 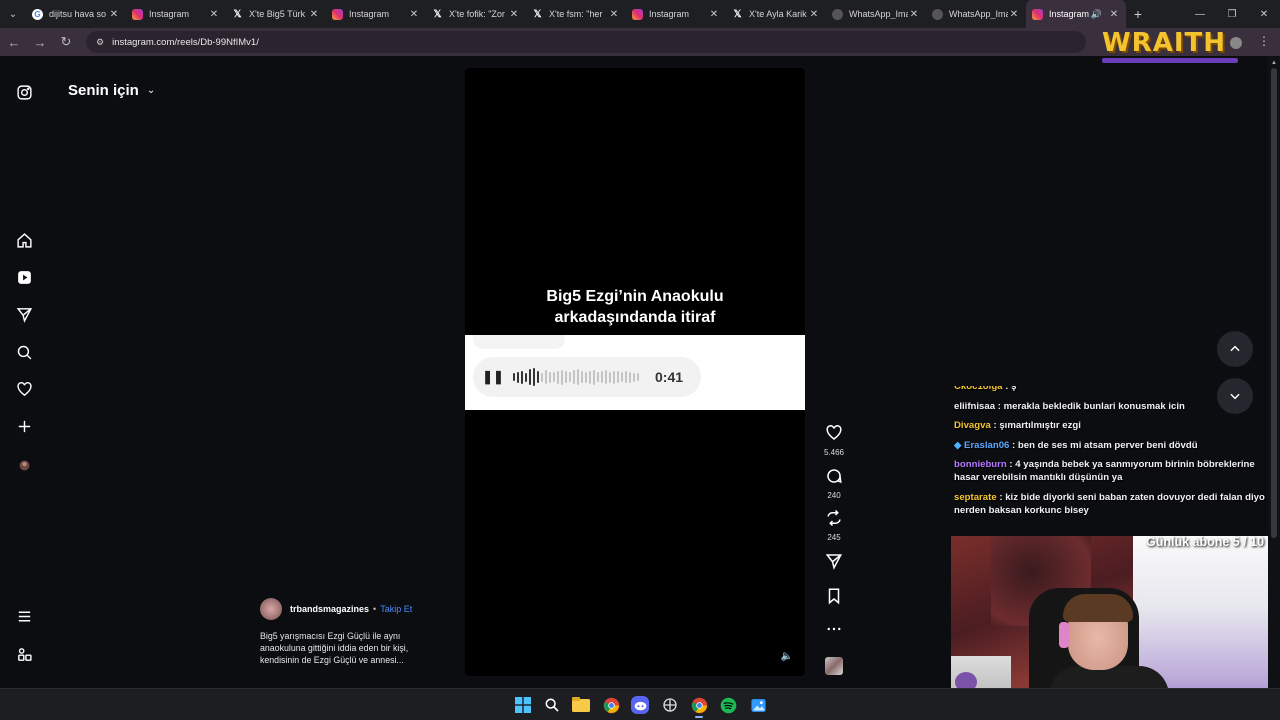 I want to click on comment-count: 240, so click(x=834, y=495).